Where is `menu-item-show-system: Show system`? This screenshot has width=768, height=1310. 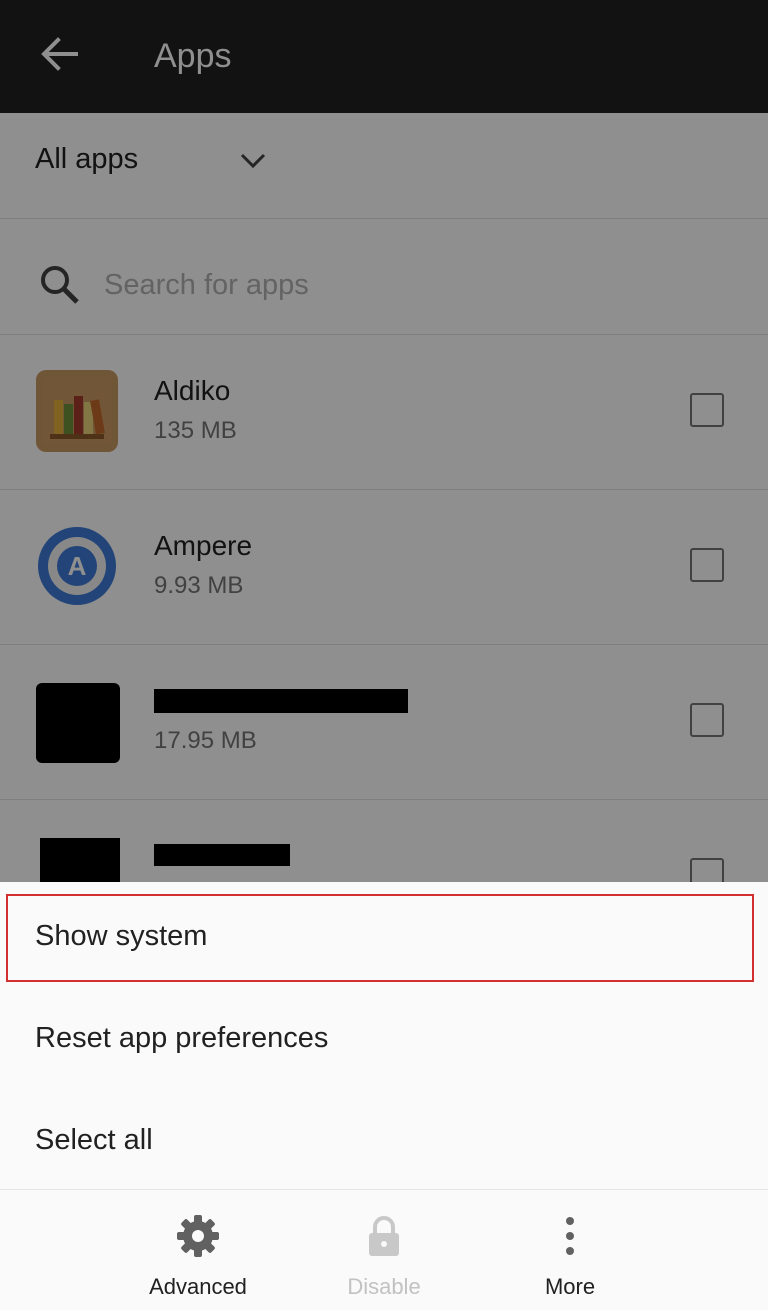 menu-item-show-system: Show system is located at coordinates (384, 937).